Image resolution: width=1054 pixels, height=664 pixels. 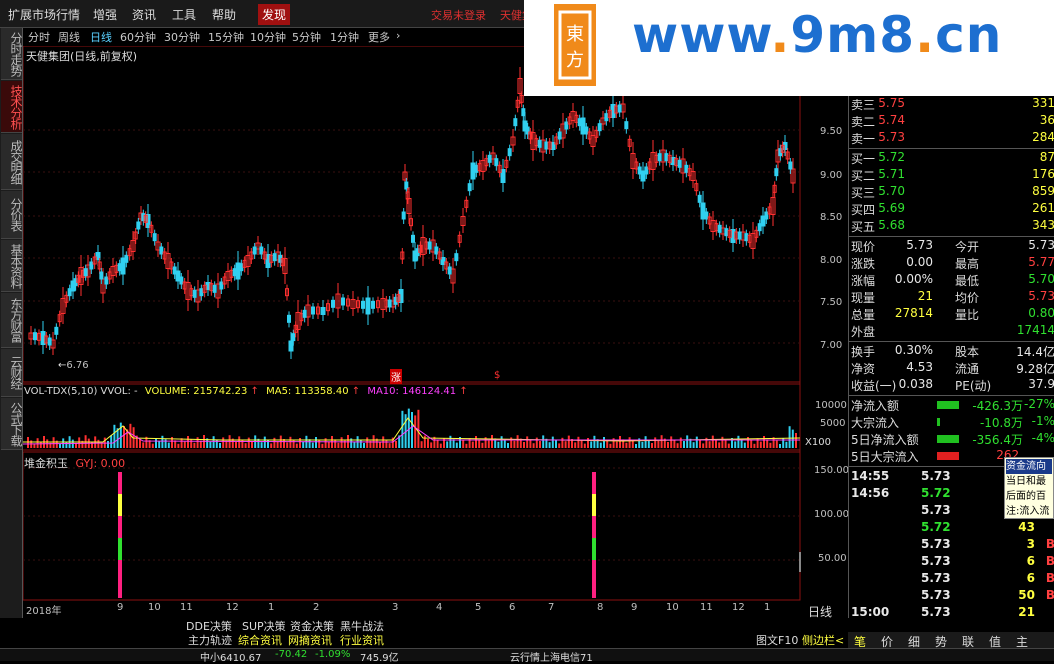 What do you see at coordinates (551, 656) in the screenshot?
I see `connection-status: 云行情上海电信71` at bounding box center [551, 656].